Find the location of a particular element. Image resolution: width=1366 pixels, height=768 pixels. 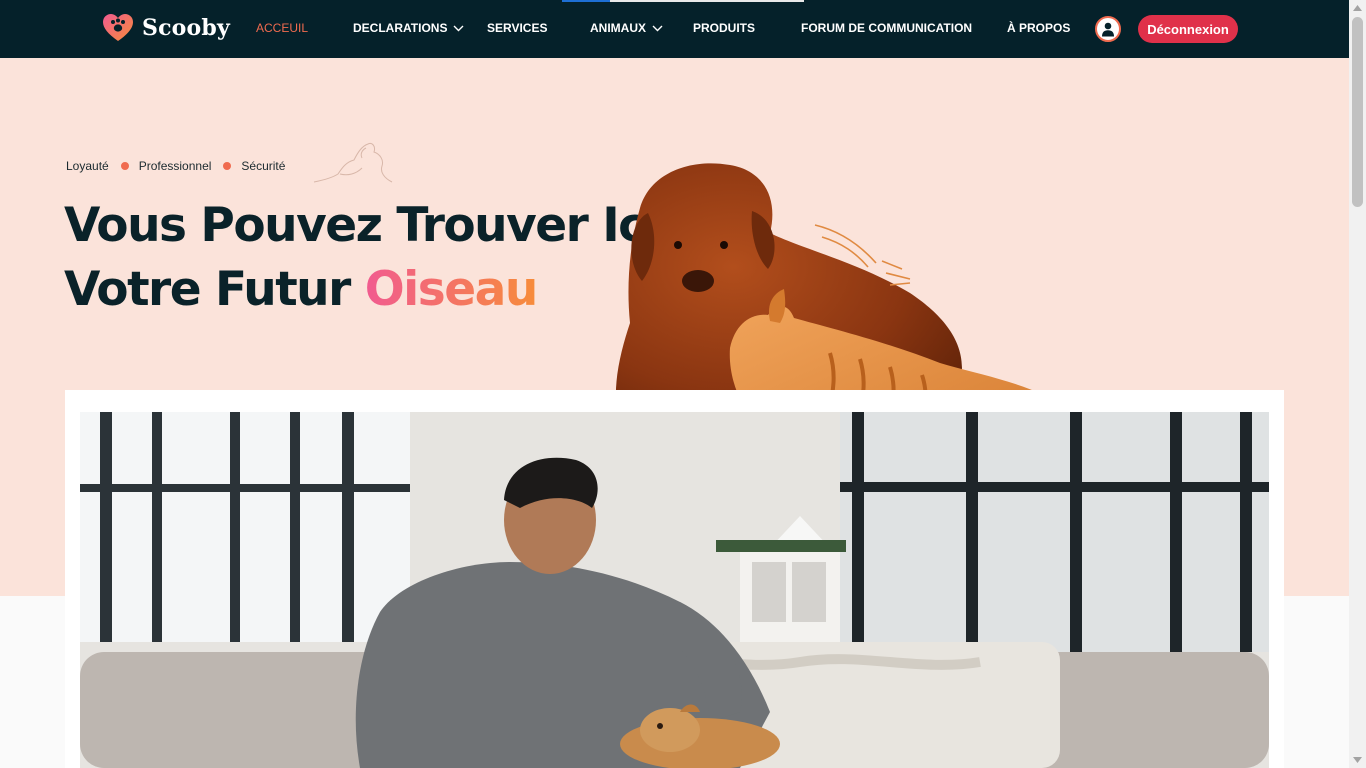

nav-item-forum: FORUM DE COMMUNICATION is located at coordinates (886, 28).